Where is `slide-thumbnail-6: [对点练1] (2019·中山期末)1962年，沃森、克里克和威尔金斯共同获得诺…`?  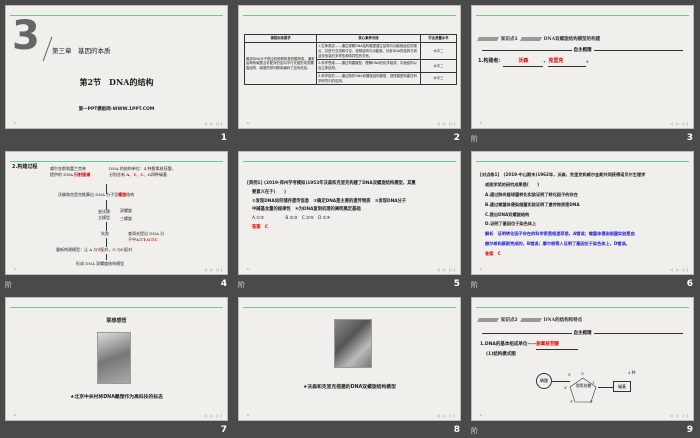
slide-thumbnail-6: [对点练1] (2019·中山期末)1962年，沃森、克里克和威尔金斯共同获得诺… is located at coordinates (582, 219).